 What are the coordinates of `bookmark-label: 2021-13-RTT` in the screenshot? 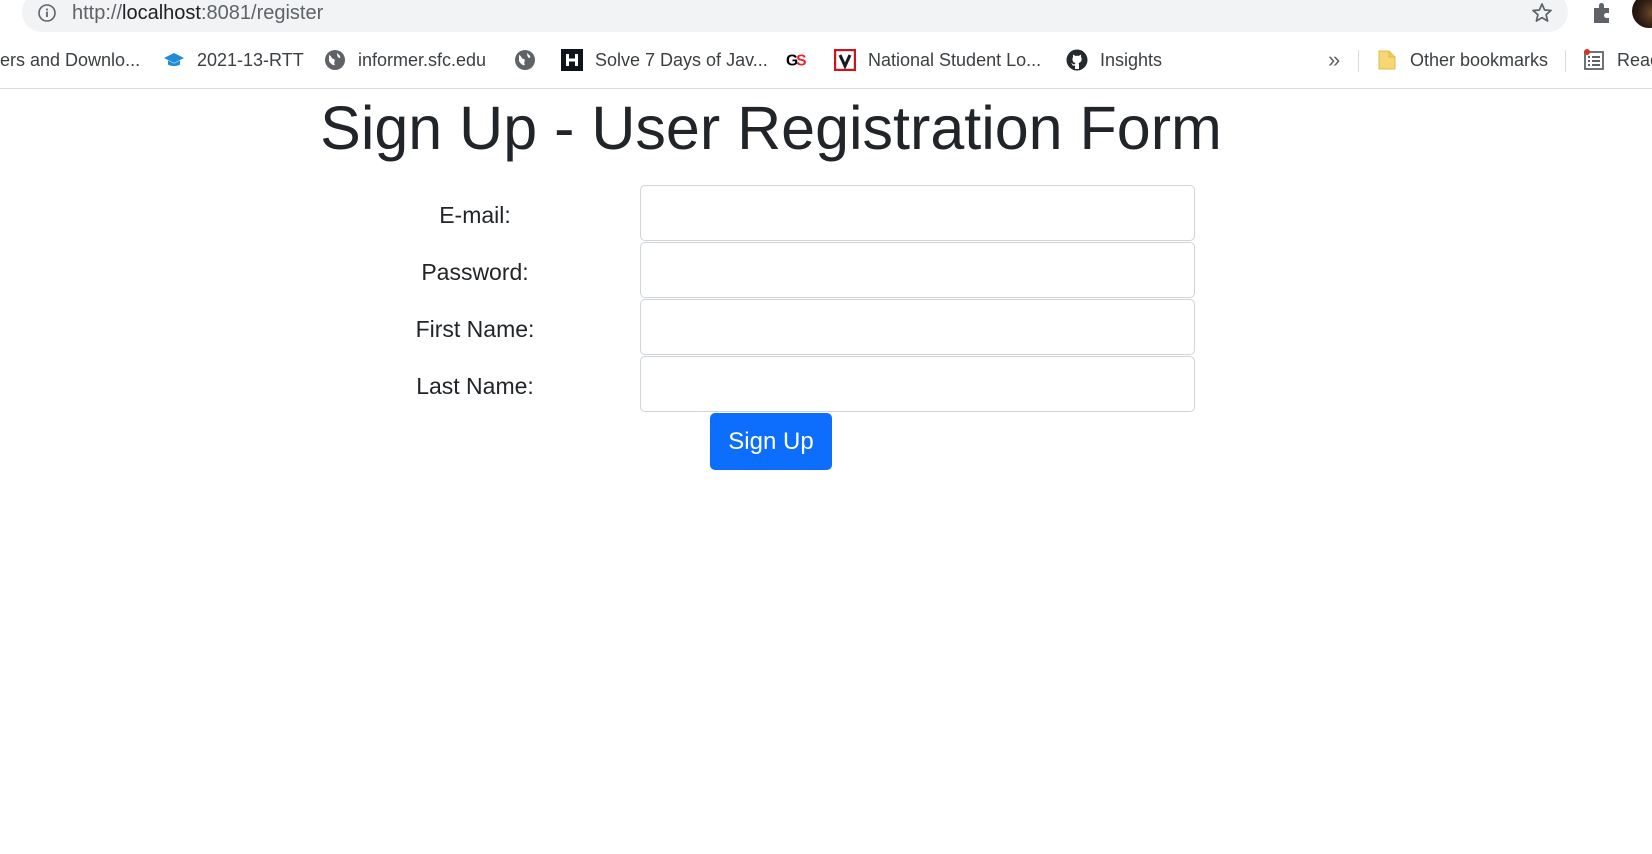 It's located at (250, 59).